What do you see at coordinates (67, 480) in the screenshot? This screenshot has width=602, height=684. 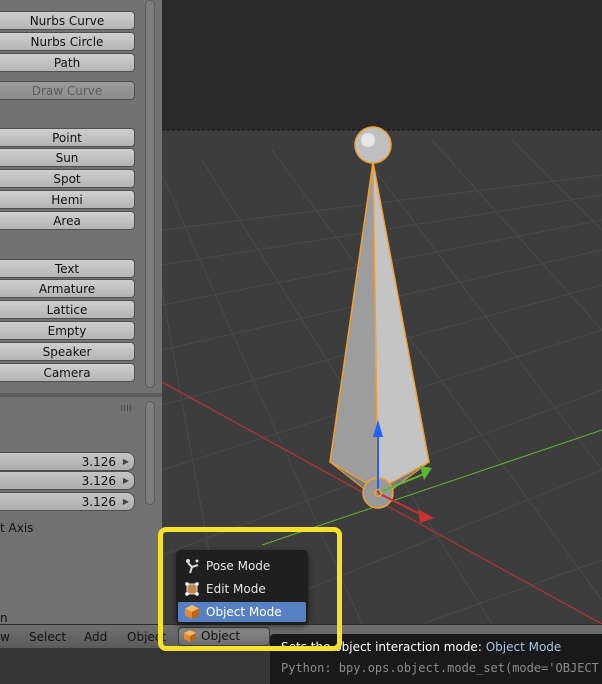 I see `size-y-field: 3.126 ▶` at bounding box center [67, 480].